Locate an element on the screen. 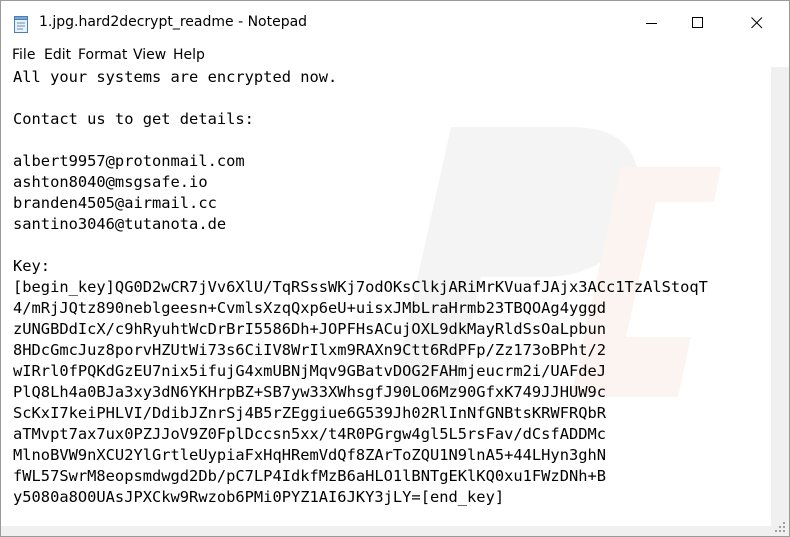 This screenshot has height=537, width=790. maximize-button is located at coordinates (698, 23).